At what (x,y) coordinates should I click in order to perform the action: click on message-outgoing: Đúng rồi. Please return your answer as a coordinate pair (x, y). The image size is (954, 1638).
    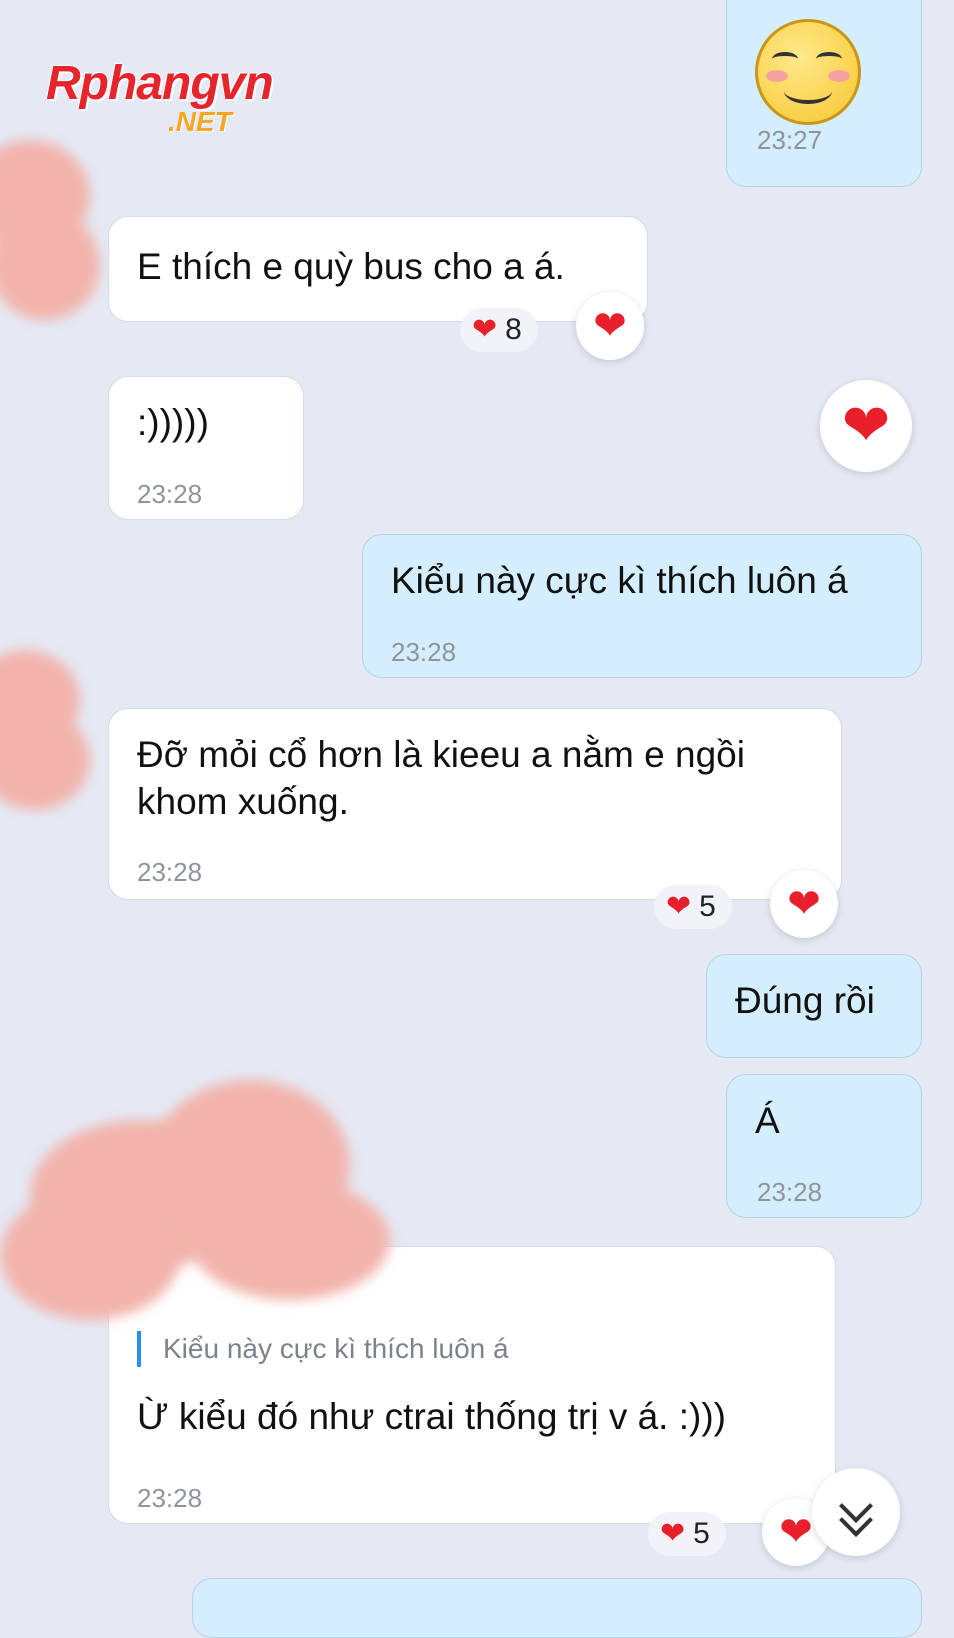
    Looking at the image, I should click on (814, 1006).